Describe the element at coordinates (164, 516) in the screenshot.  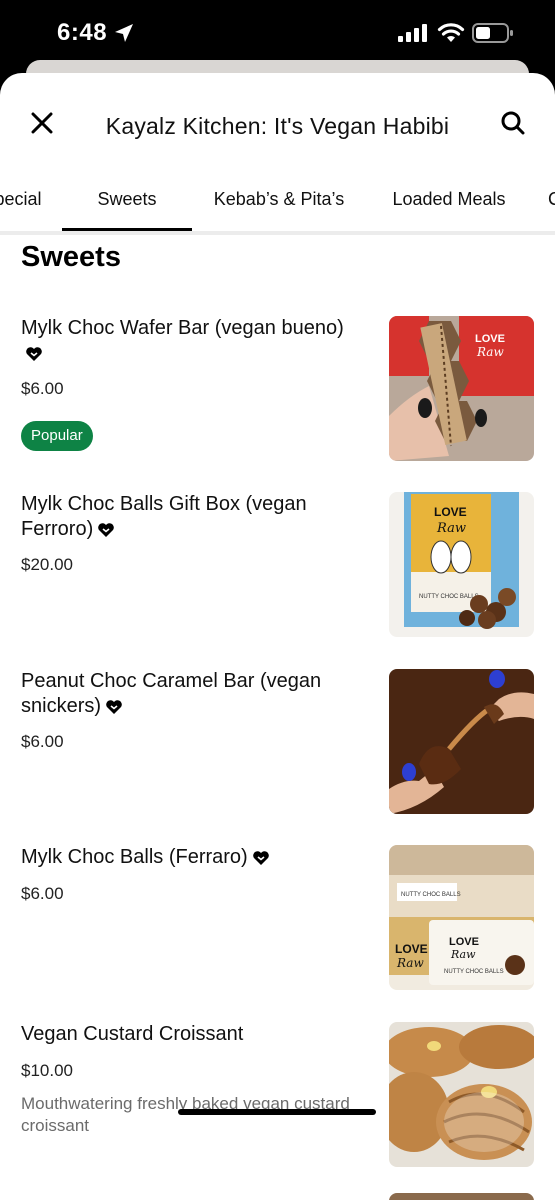
I see `item-name: Mylk Choc Balls Gift Box (vegan Ferroro)` at that location.